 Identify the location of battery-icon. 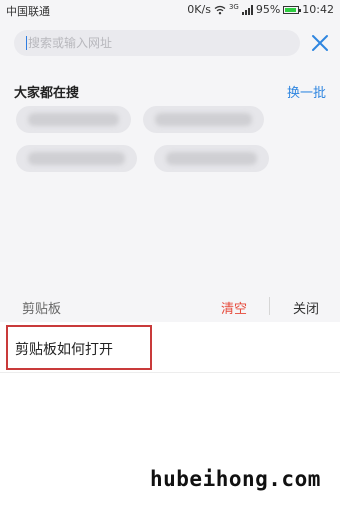
(292, 9).